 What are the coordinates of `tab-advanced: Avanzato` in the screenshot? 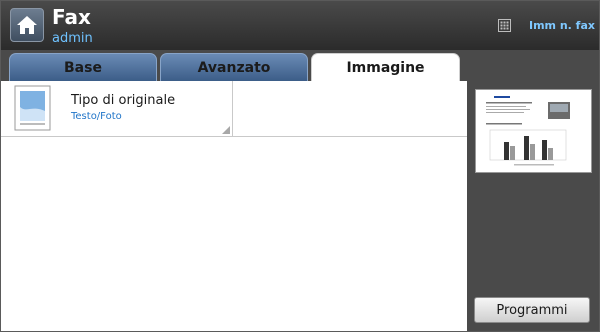 It's located at (234, 67).